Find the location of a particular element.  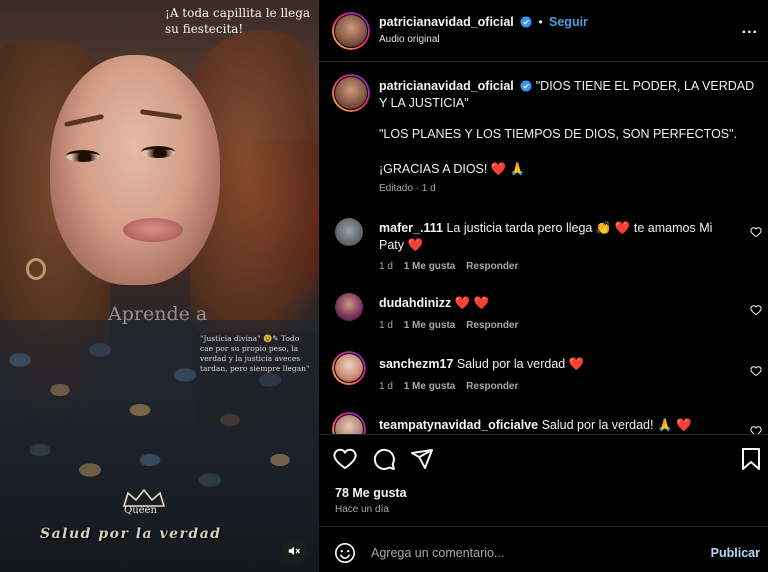

comment-username: mafer_.111 is located at coordinates (411, 228).